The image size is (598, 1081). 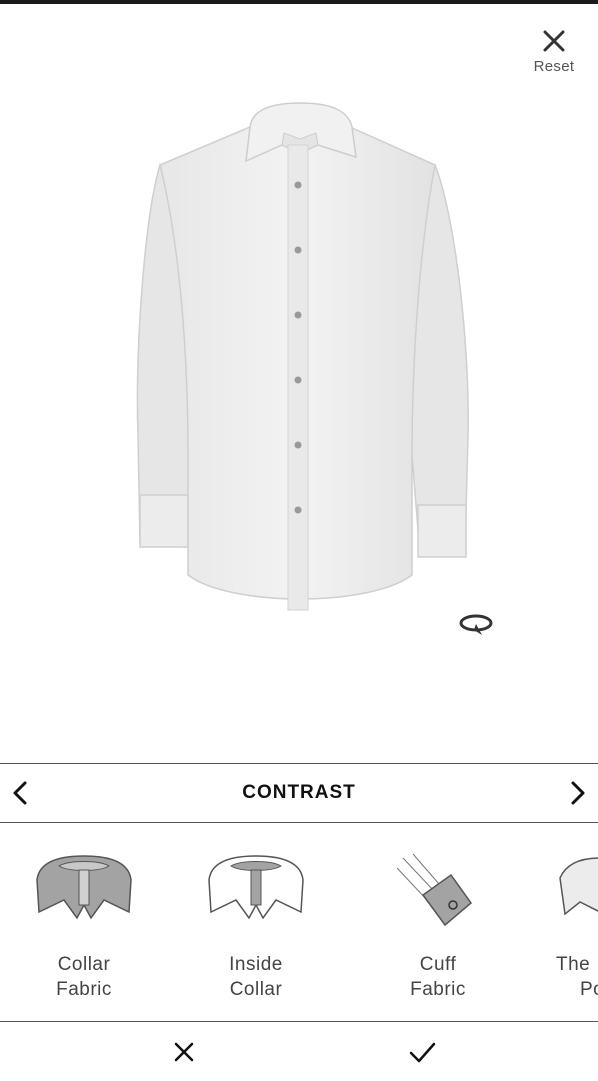 I want to click on checkmark-icon, so click(x=422, y=1052).